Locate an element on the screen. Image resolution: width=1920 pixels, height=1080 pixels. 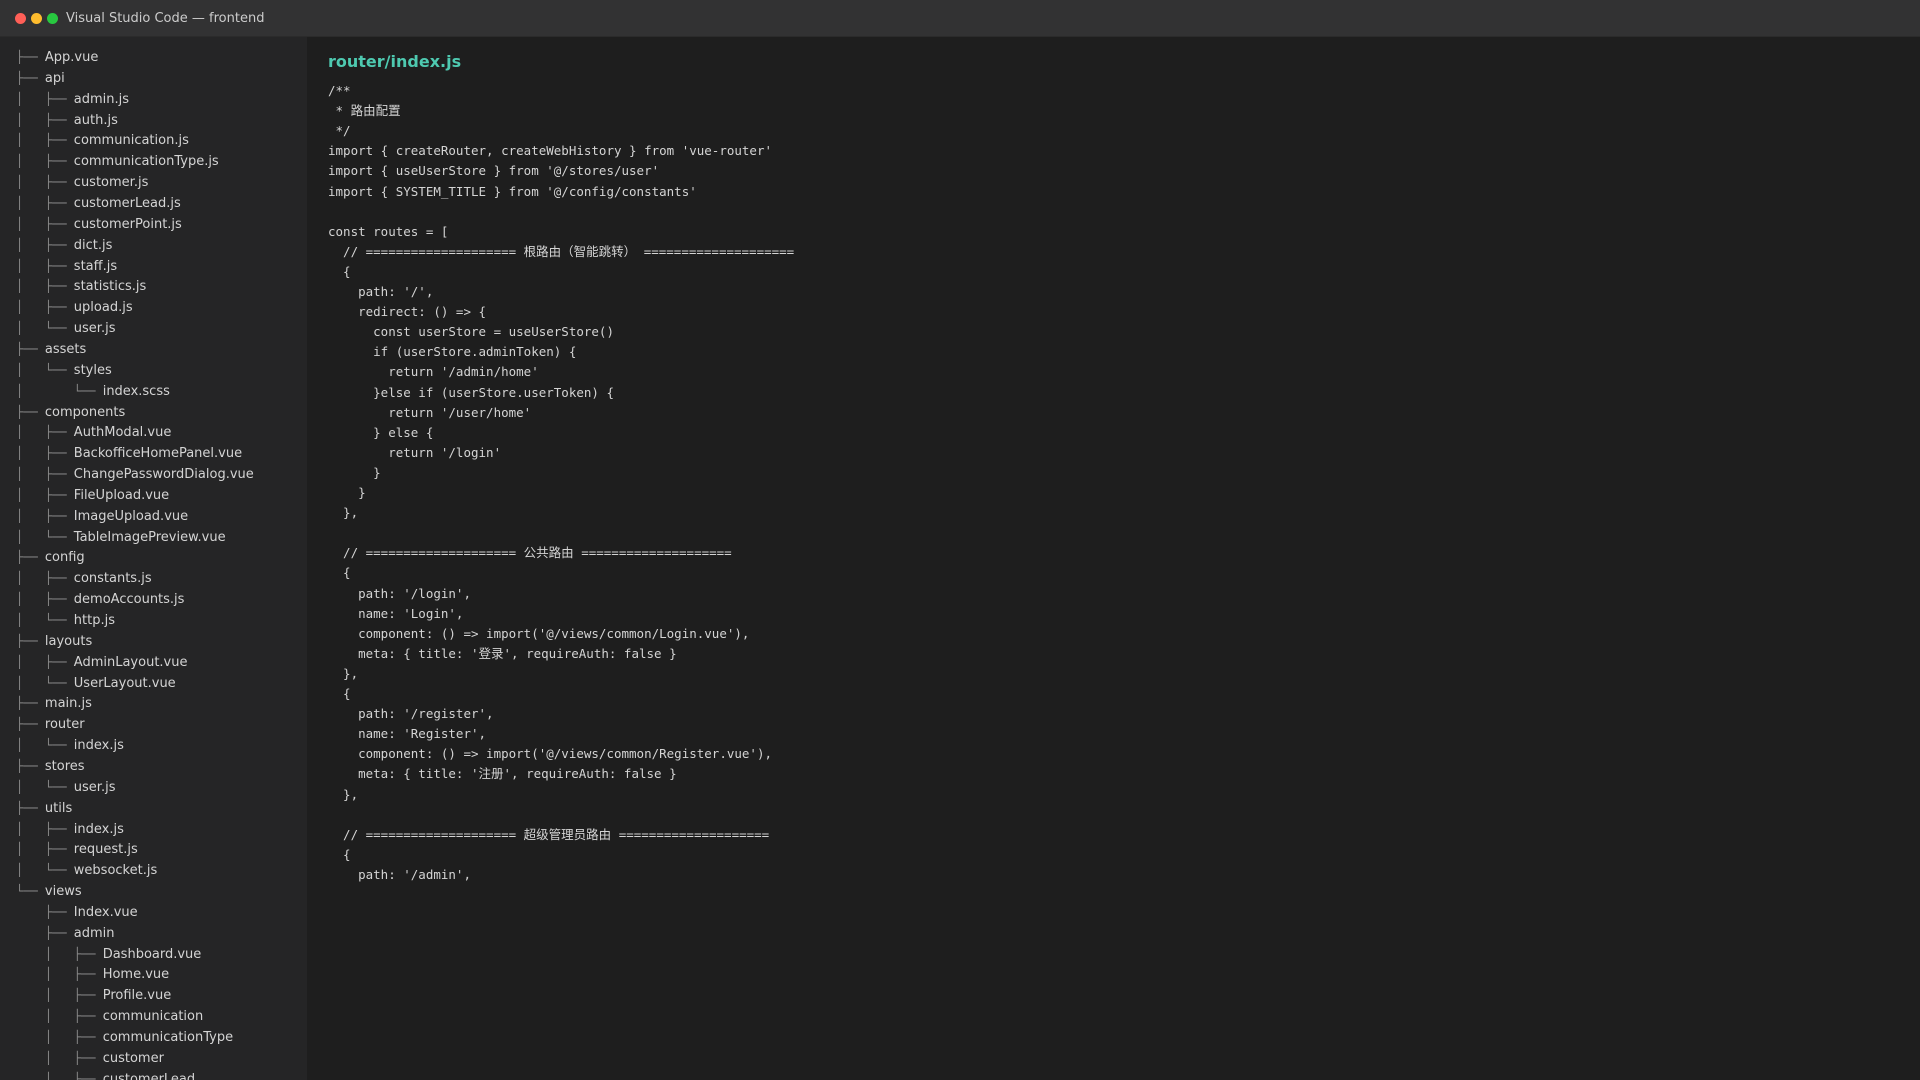
code-line: if (userStore.adminToken) { is located at coordinates (452, 352).